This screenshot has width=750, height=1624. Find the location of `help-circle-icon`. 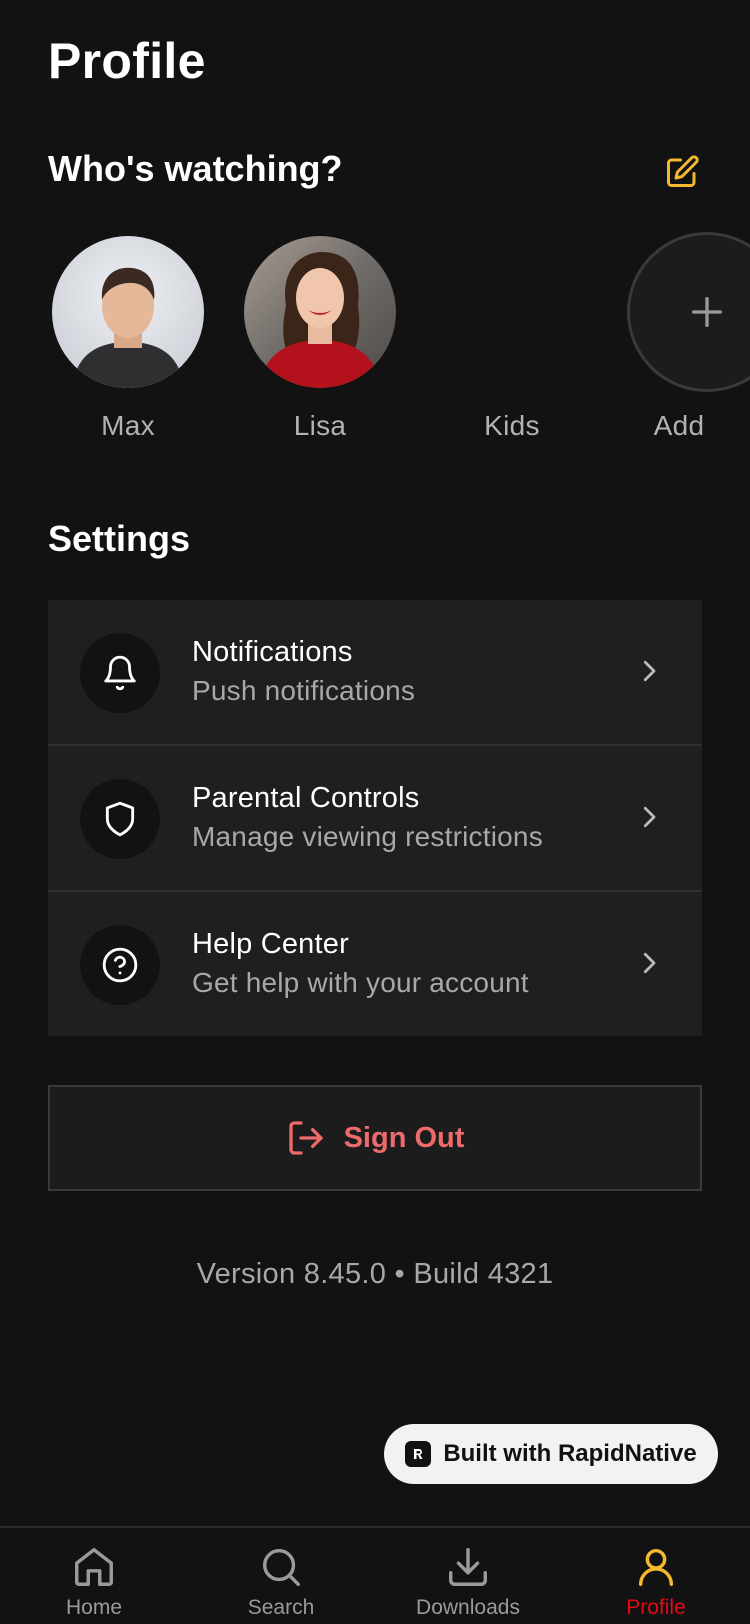

help-circle-icon is located at coordinates (120, 965).